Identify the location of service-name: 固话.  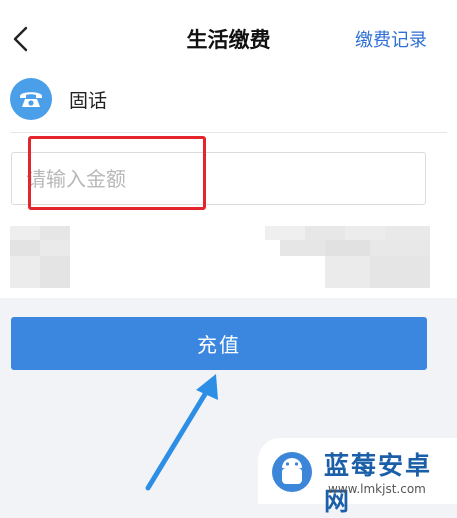
(88, 101).